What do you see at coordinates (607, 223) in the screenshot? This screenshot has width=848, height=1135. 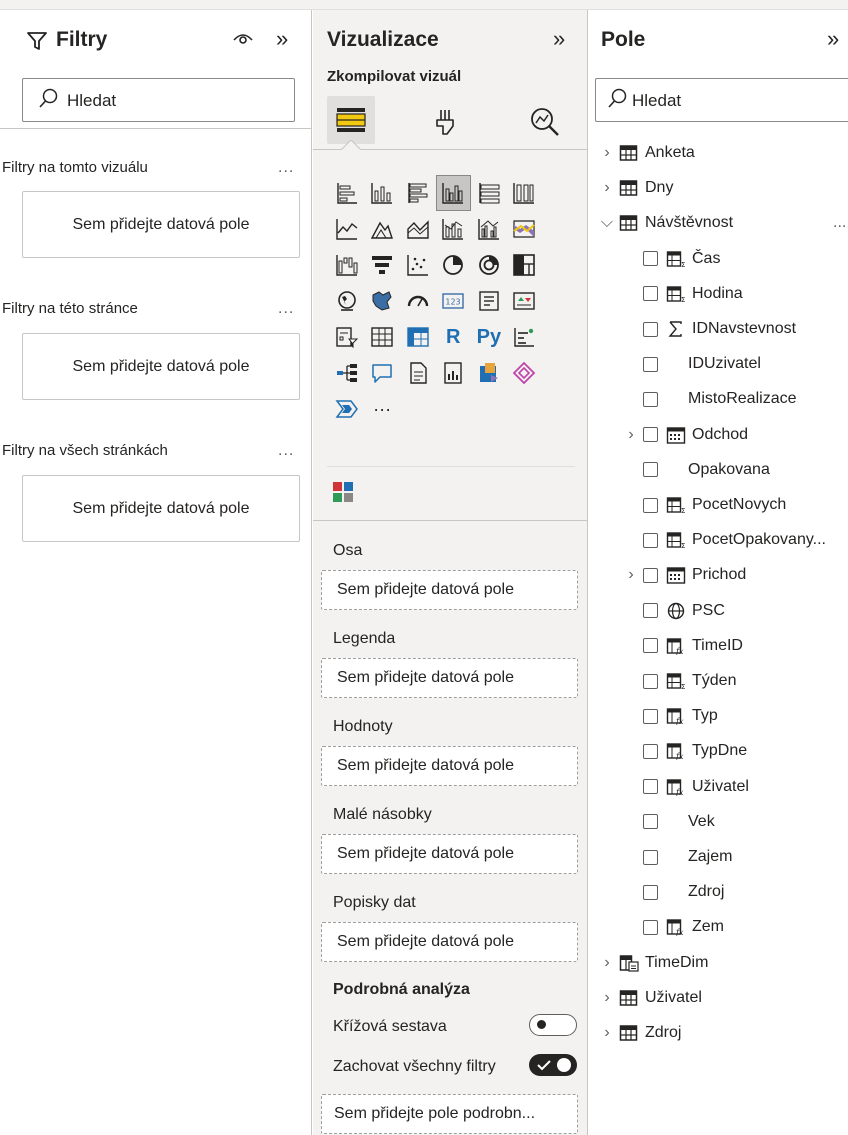 I see `chevron-down-icon: ⌵` at bounding box center [607, 223].